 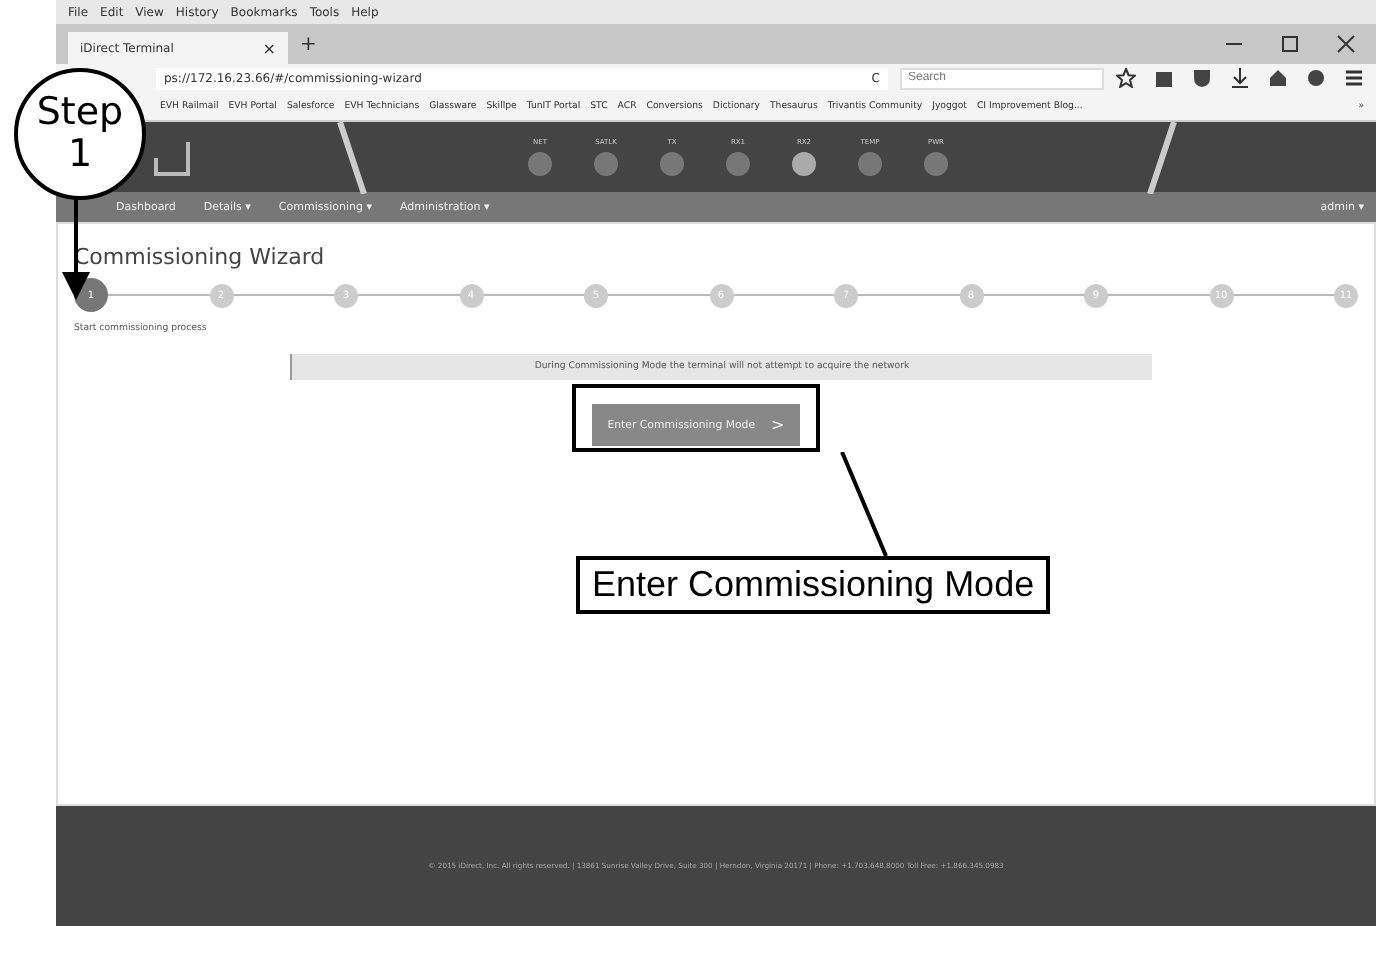 What do you see at coordinates (200, 257) in the screenshot?
I see `page-title: Commissioning Wizard` at bounding box center [200, 257].